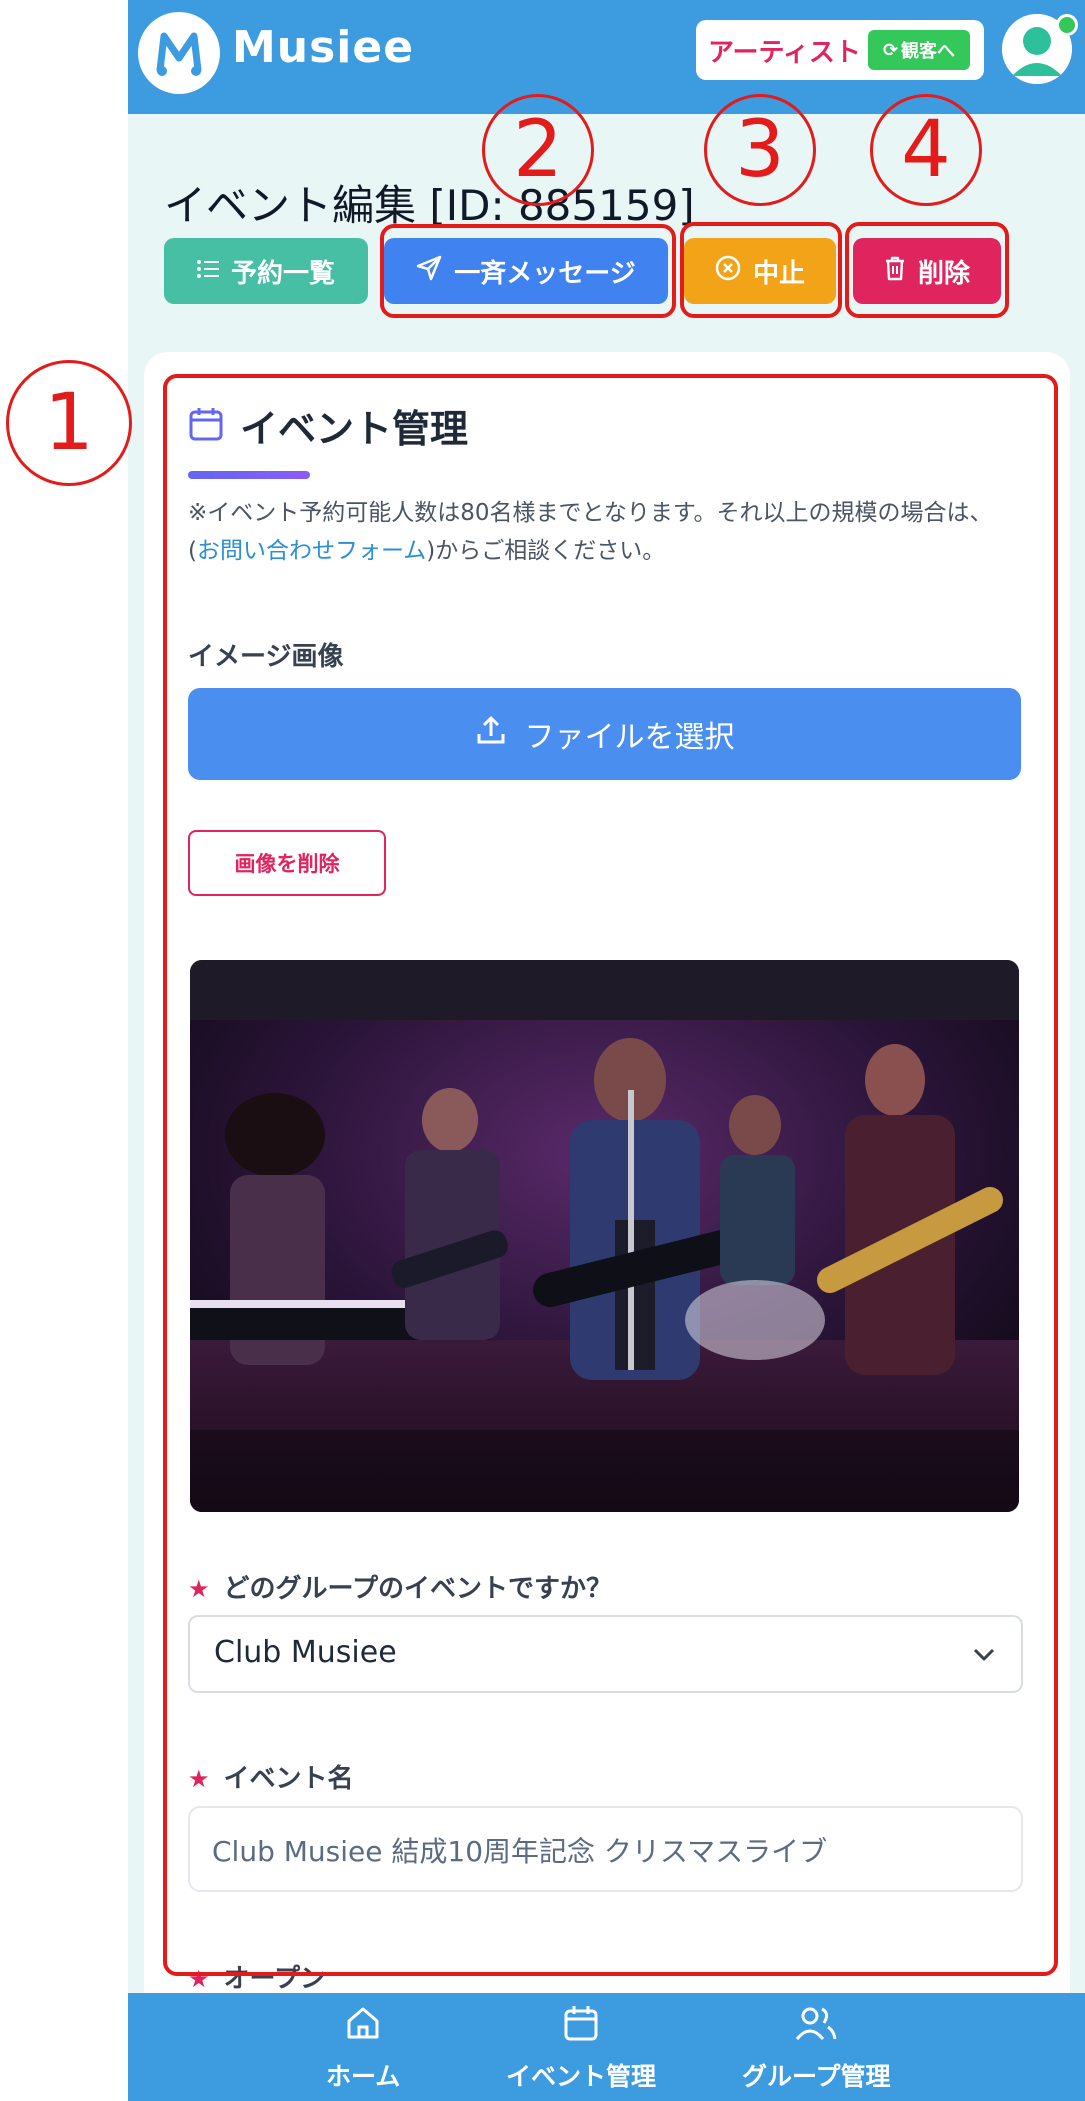 The height and width of the screenshot is (2101, 1085). Describe the element at coordinates (928, 51) in the screenshot. I see `switch-label: 観客へ` at that location.